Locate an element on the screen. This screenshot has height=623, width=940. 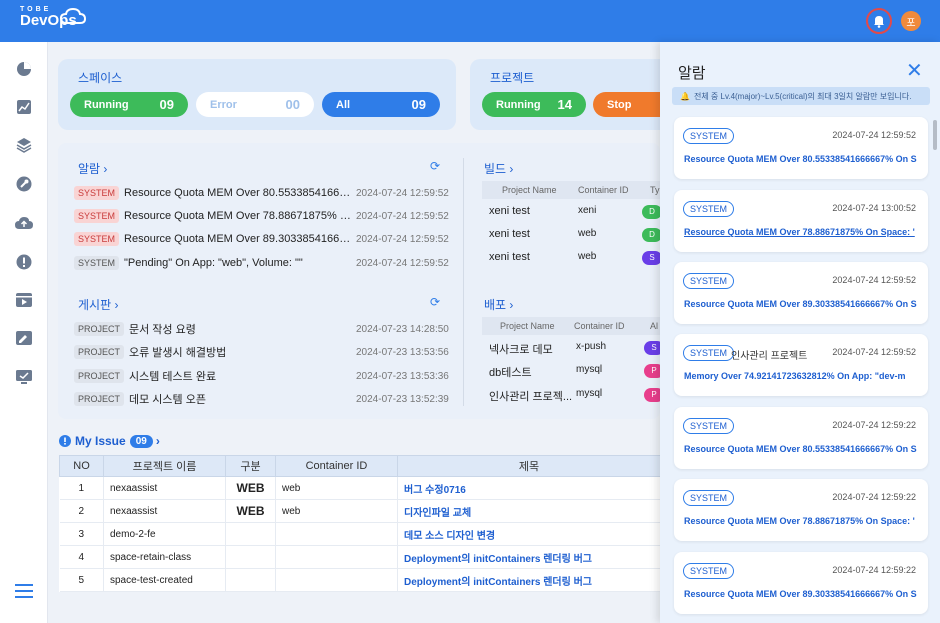
alarm-section-title: 알람 › is located at coordinates (92, 168).